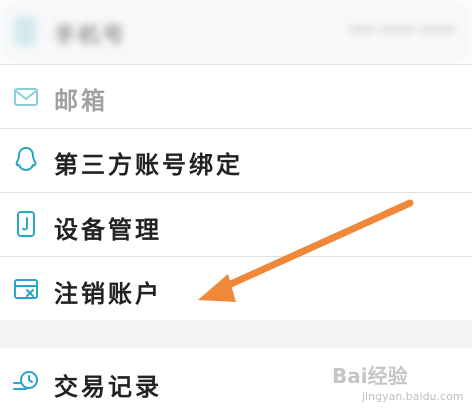  Describe the element at coordinates (81, 101) in the screenshot. I see `menu-item-label: 邮箱` at that location.